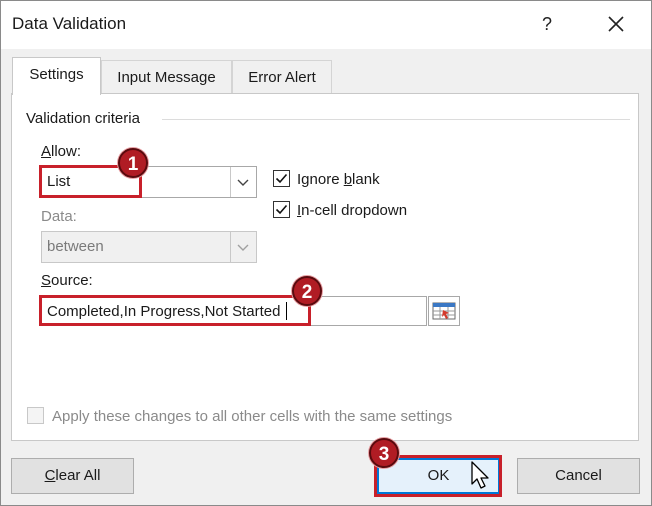 This screenshot has width=652, height=506. Describe the element at coordinates (56, 76) in the screenshot. I see `tab-settings: Settings` at that location.